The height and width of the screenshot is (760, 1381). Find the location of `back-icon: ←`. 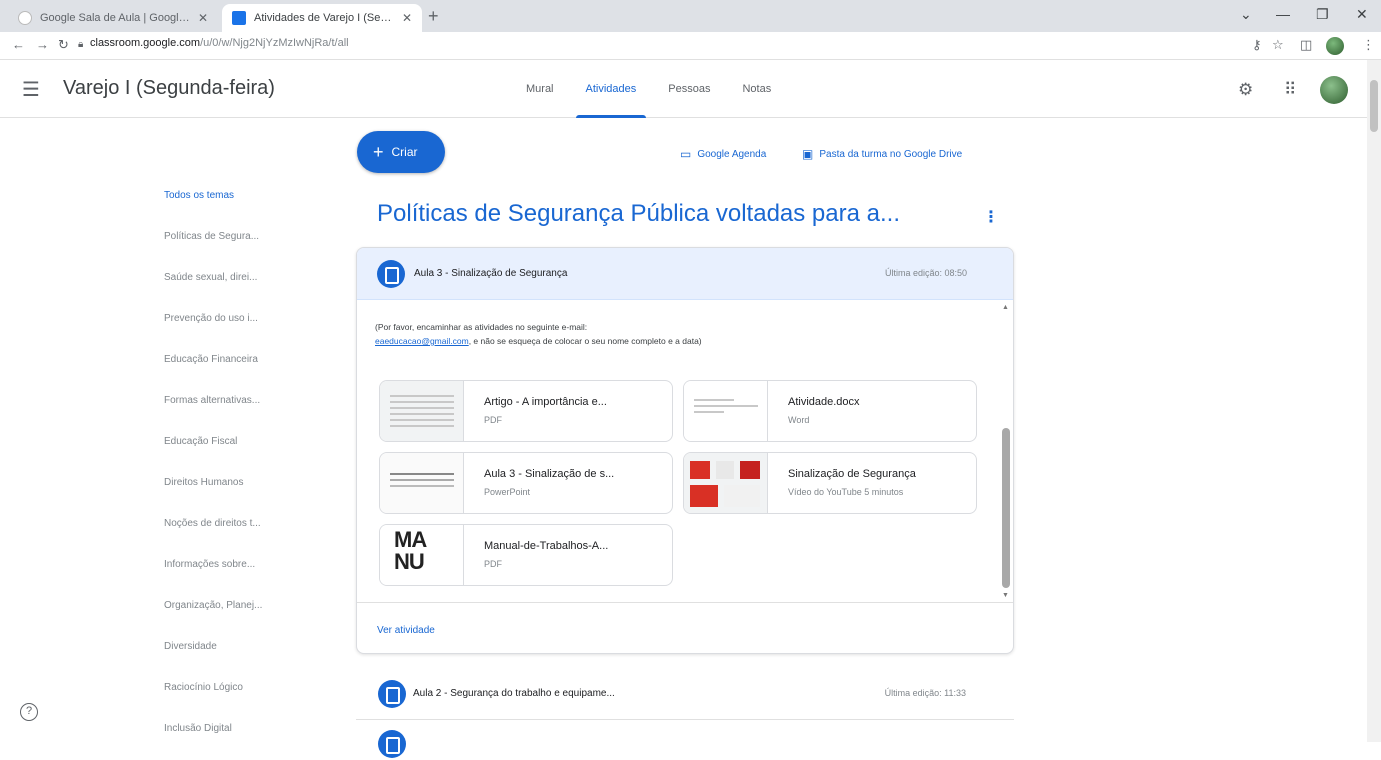

back-icon: ← is located at coordinates (18, 44).